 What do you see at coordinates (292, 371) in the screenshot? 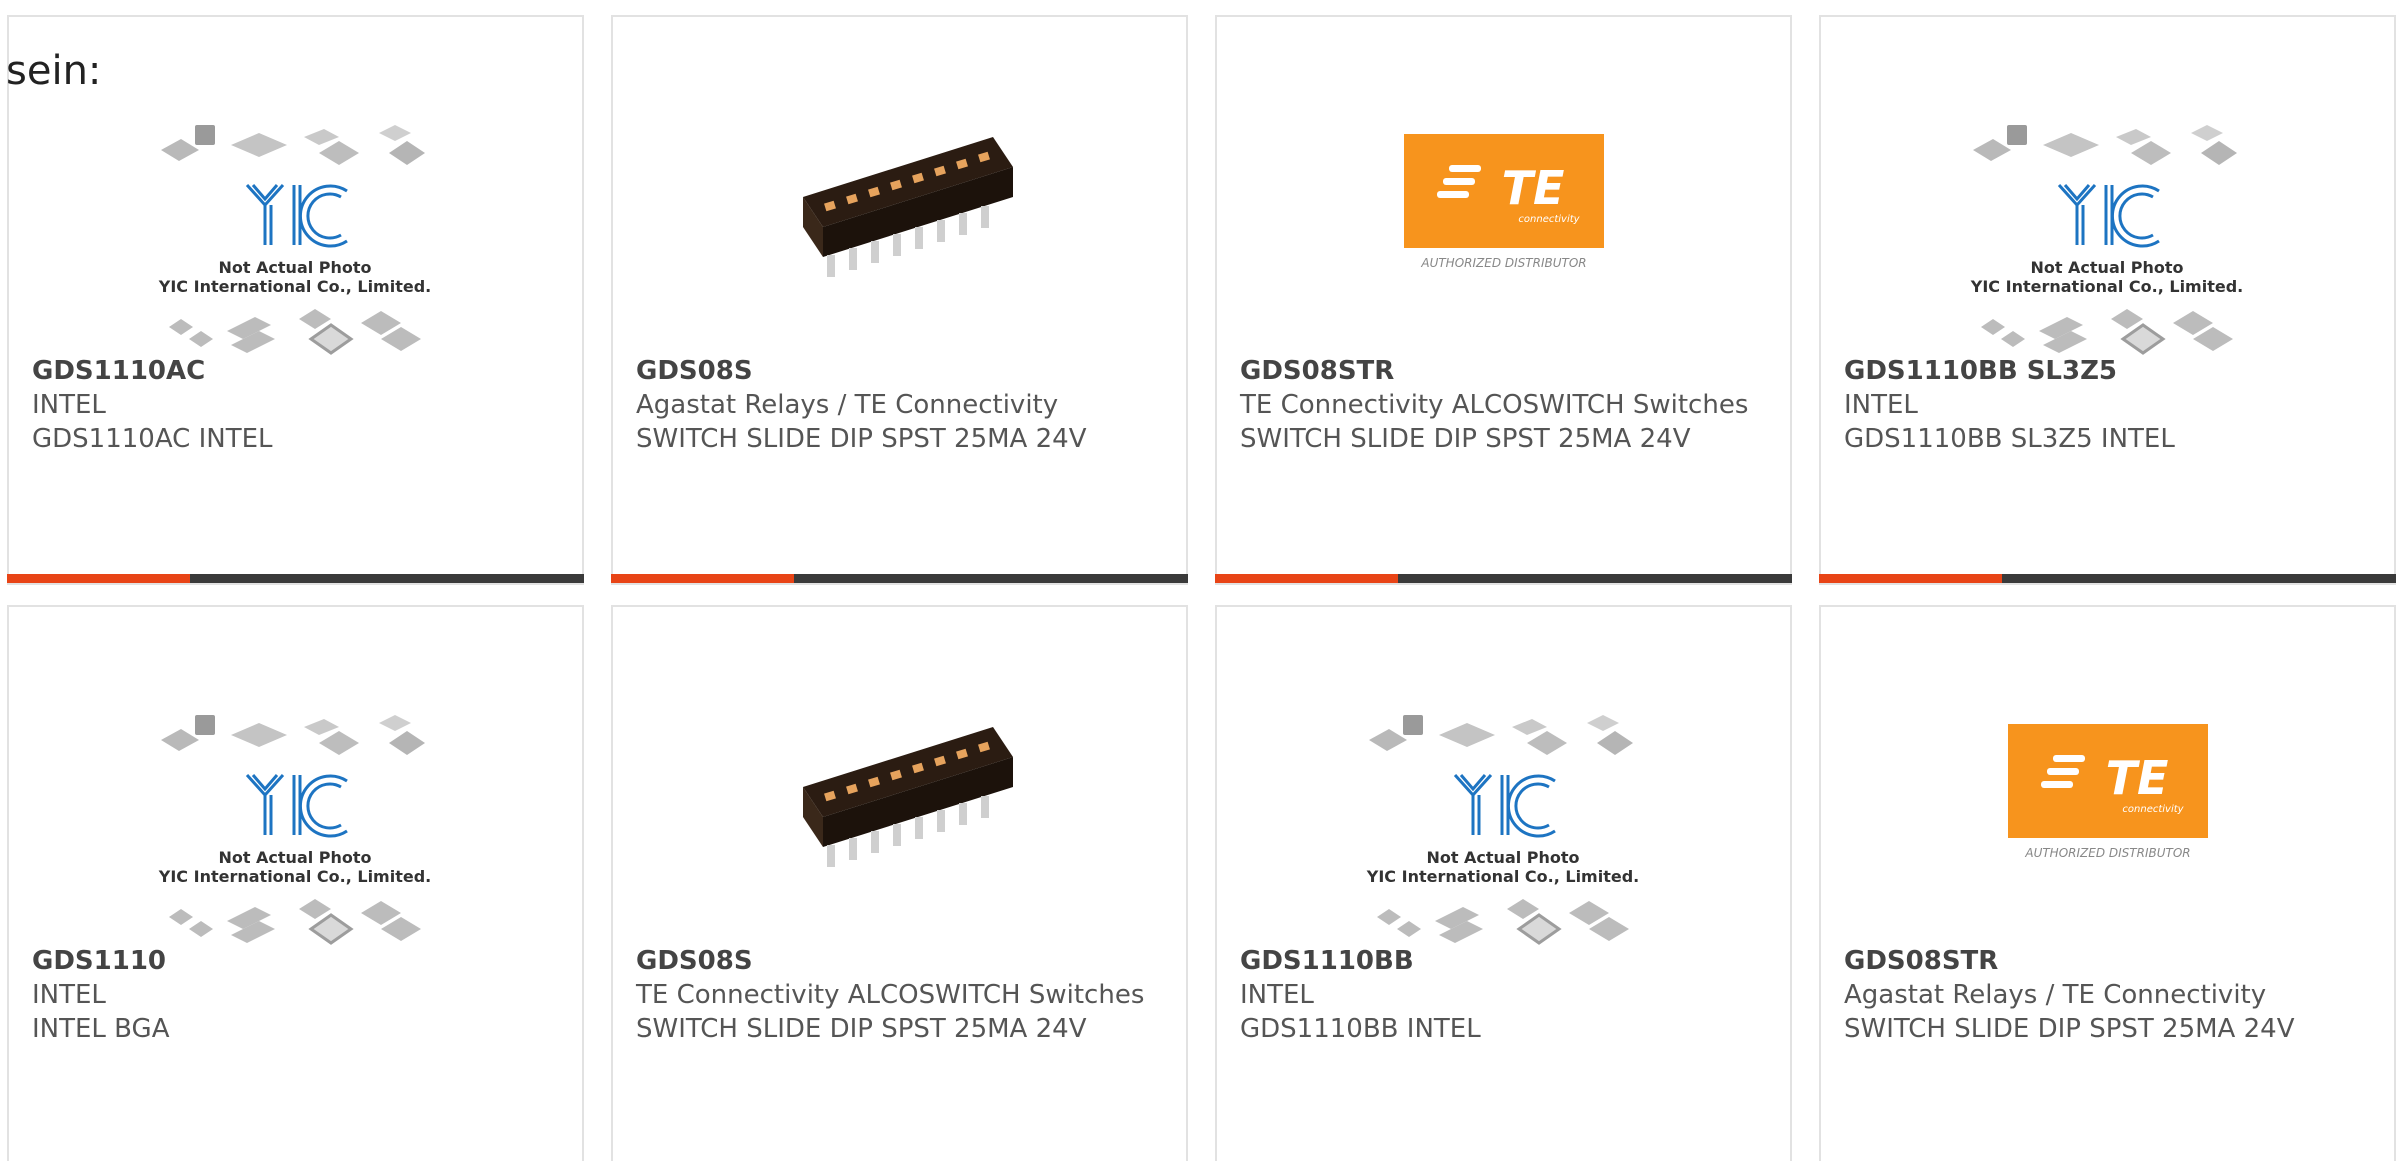
I see `part-number-link: GDS1110AC` at bounding box center [292, 371].